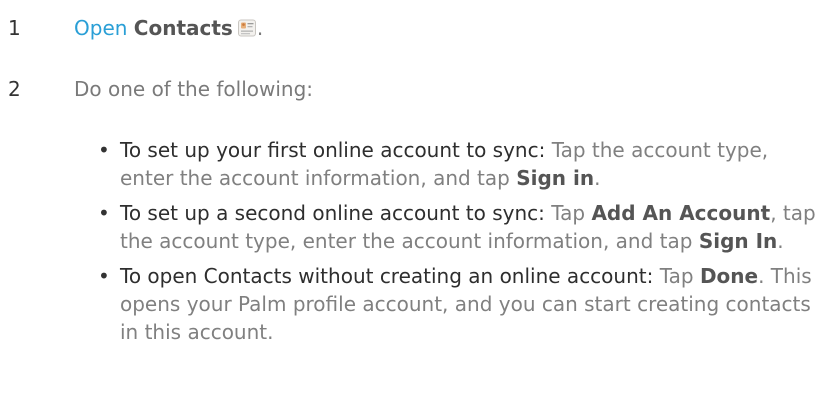 This screenshot has height=403, width=823. What do you see at coordinates (183, 28) in the screenshot?
I see `contacts-app-name: Contacts` at bounding box center [183, 28].